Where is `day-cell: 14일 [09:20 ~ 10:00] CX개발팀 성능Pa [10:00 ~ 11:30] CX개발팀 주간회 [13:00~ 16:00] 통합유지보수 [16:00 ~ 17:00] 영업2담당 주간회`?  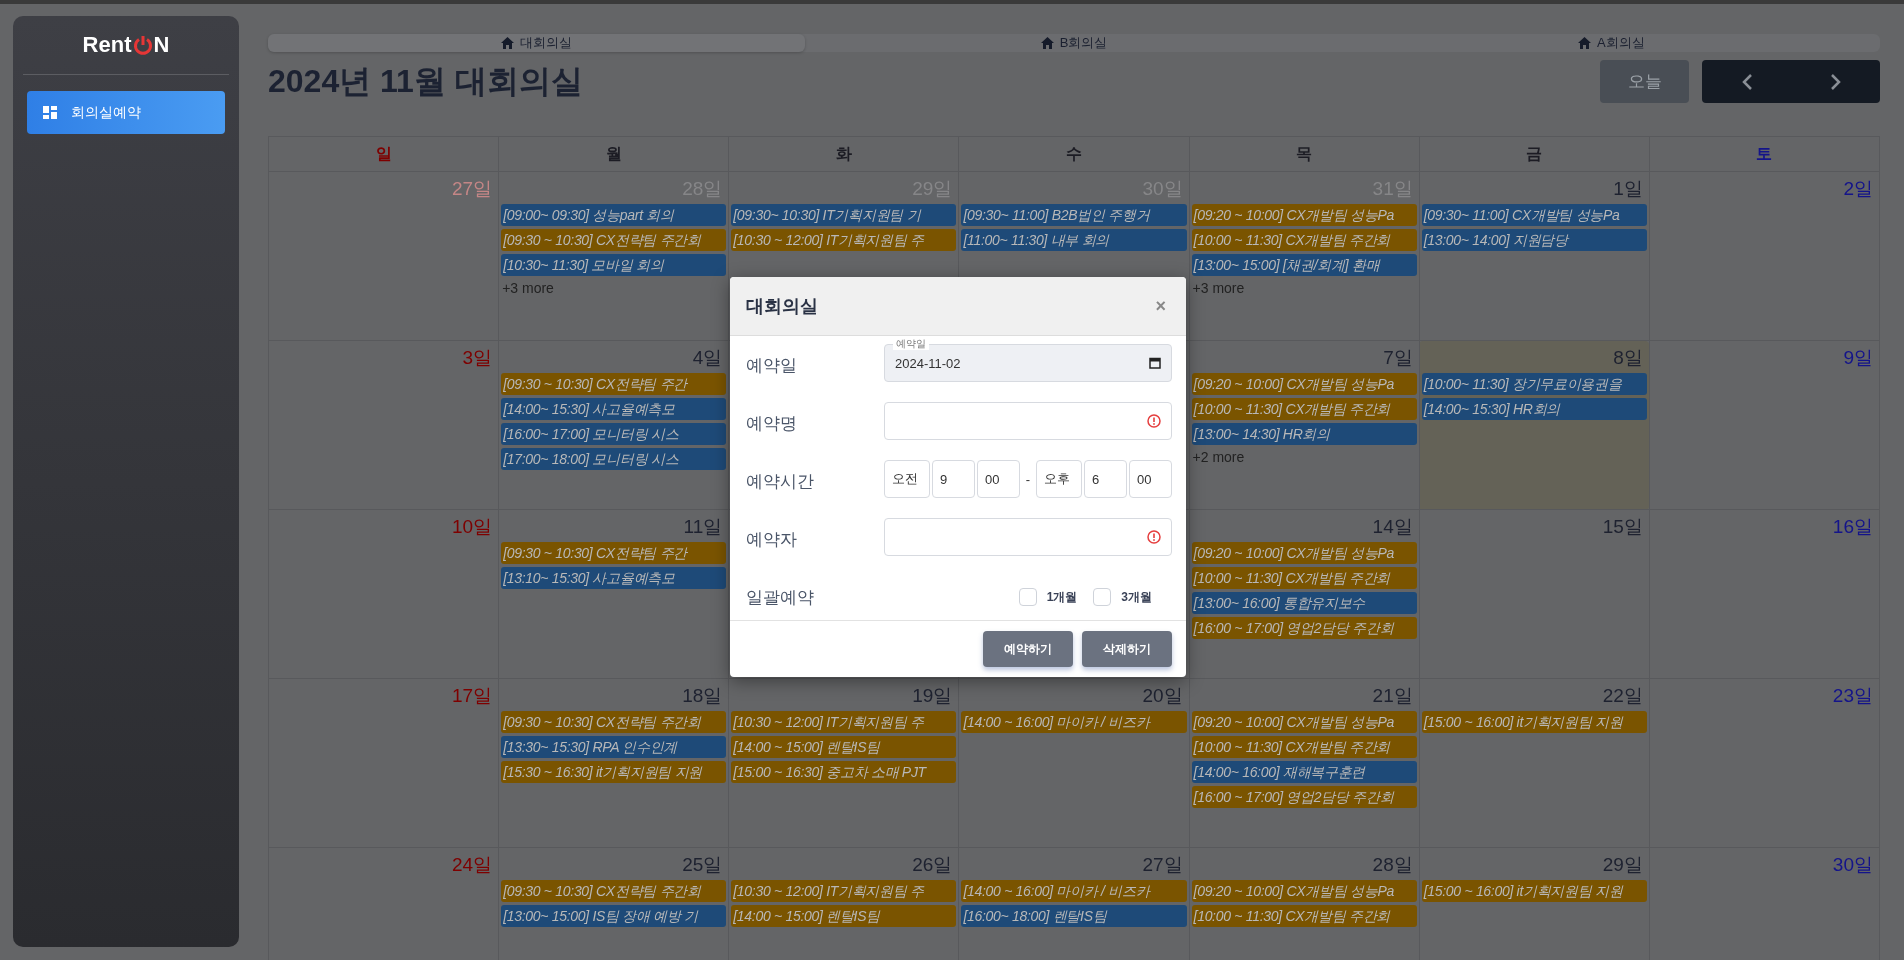
day-cell: 14일 [09:20 ~ 10:00] CX개발팀 성능Pa [10:00 ~ 11:30] CX개발팀 주간회 [13:00~ 16:00] 통합유지보수 [16:00 ~ 17:00] 영업2담당 주간회 is located at coordinates (1304, 594).